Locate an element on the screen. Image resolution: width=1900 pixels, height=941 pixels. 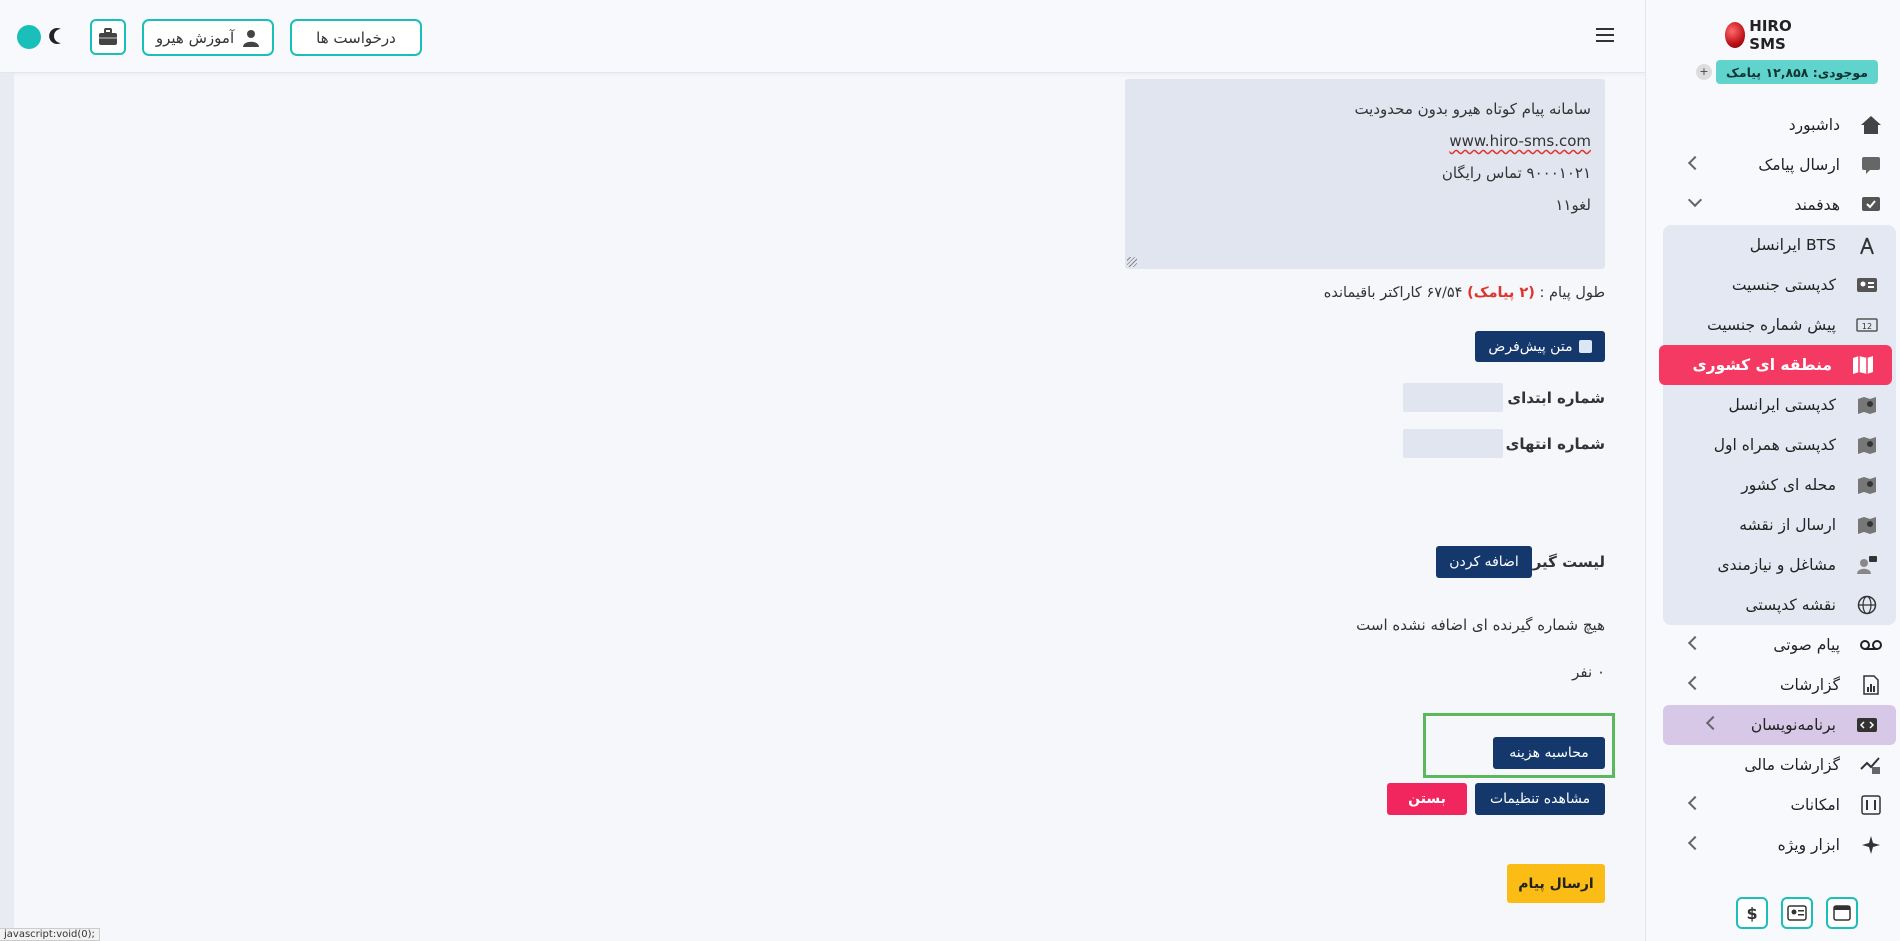
briefcase-button is located at coordinates (108, 37).